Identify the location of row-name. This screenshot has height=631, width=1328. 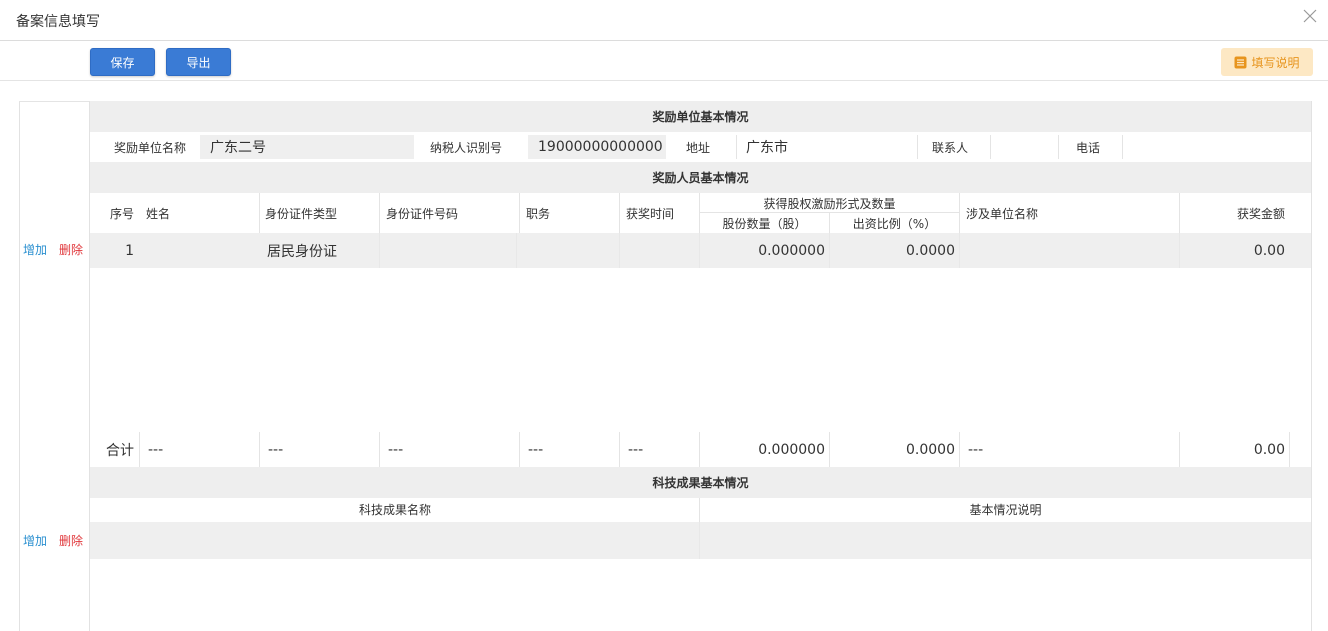
(201, 250).